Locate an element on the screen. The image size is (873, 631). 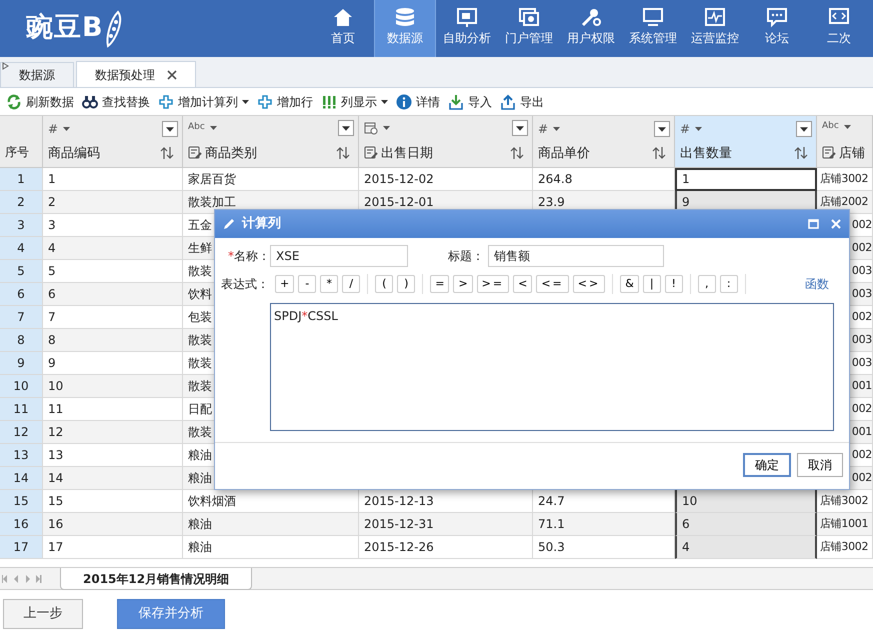
operator-button: <= is located at coordinates (552, 284).